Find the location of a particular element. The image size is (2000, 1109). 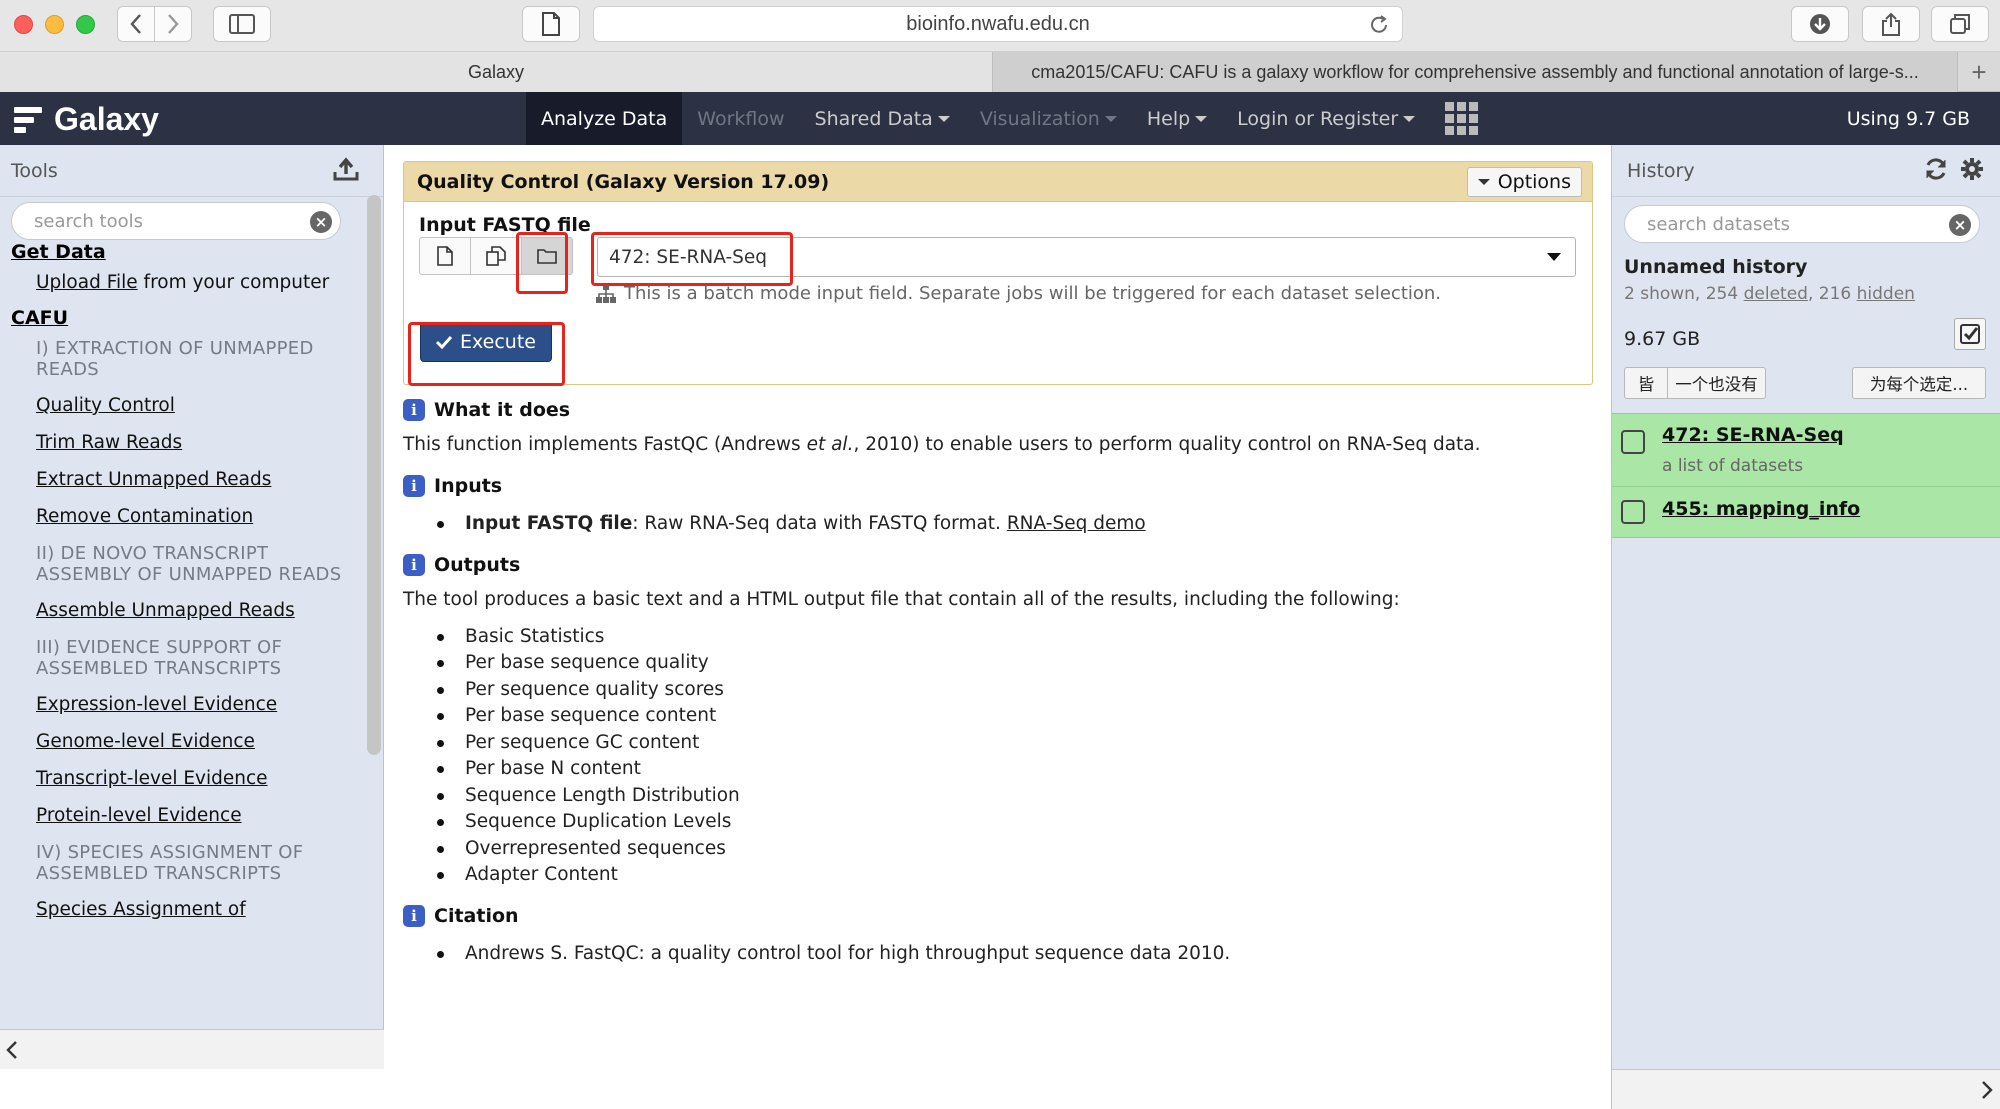

tool-expression-level-evidence: Expression-level Evidence is located at coordinates (181, 705).